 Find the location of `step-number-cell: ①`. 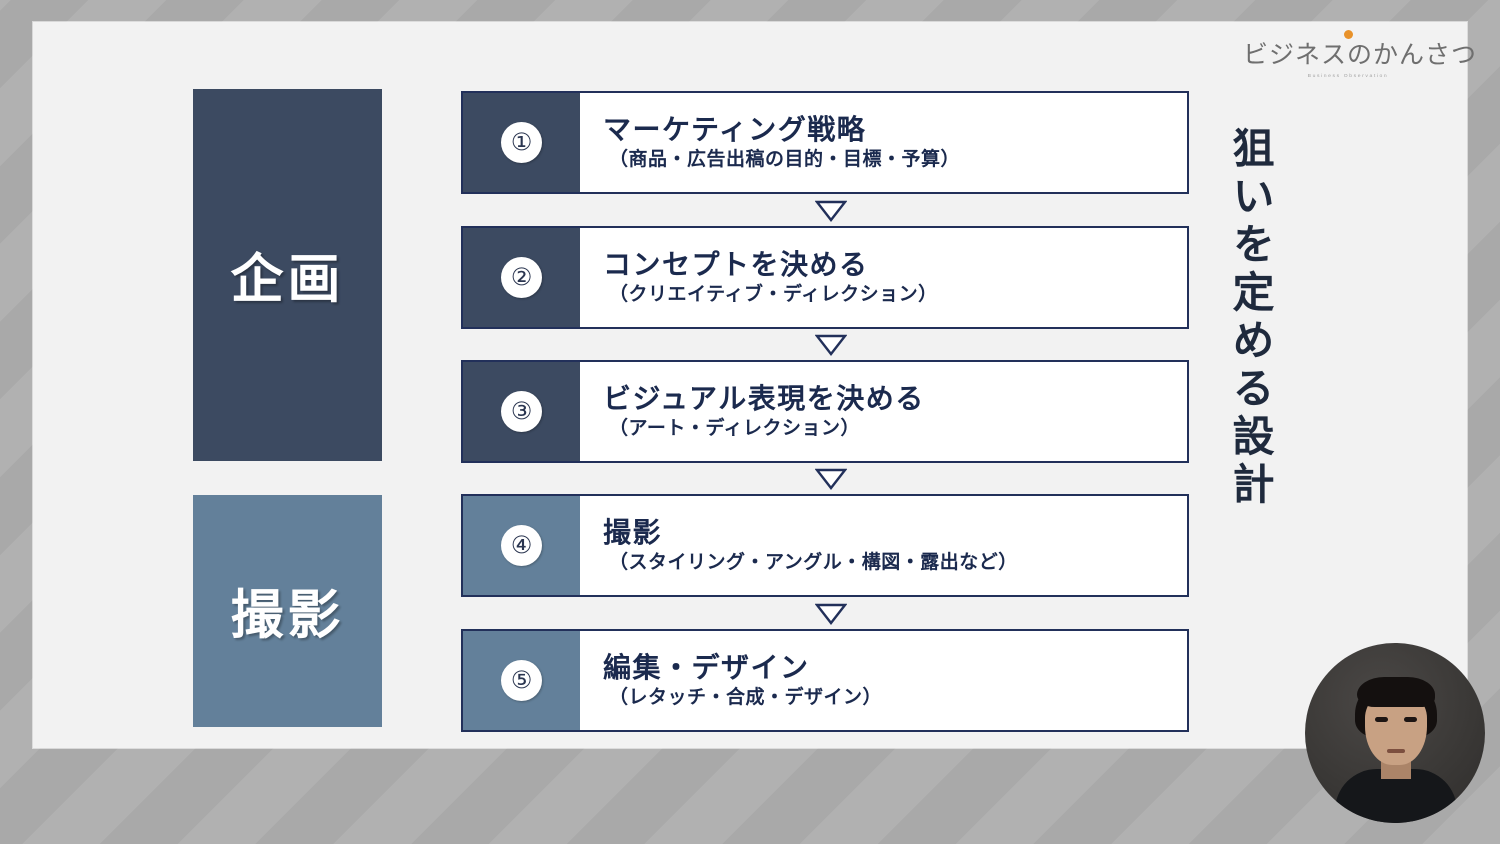

step-number-cell: ① is located at coordinates (521, 142).